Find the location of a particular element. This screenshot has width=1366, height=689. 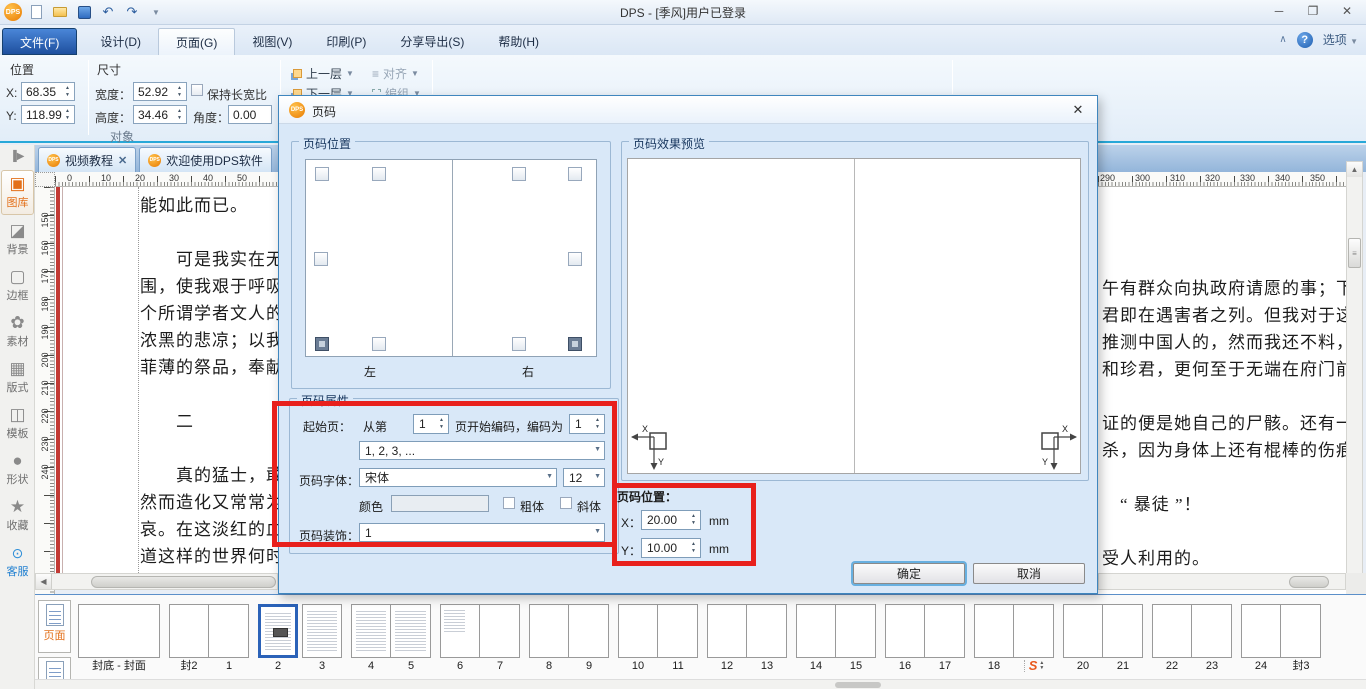

menu-tab-印刷(P): 印刷(P) is located at coordinates (346, 41).